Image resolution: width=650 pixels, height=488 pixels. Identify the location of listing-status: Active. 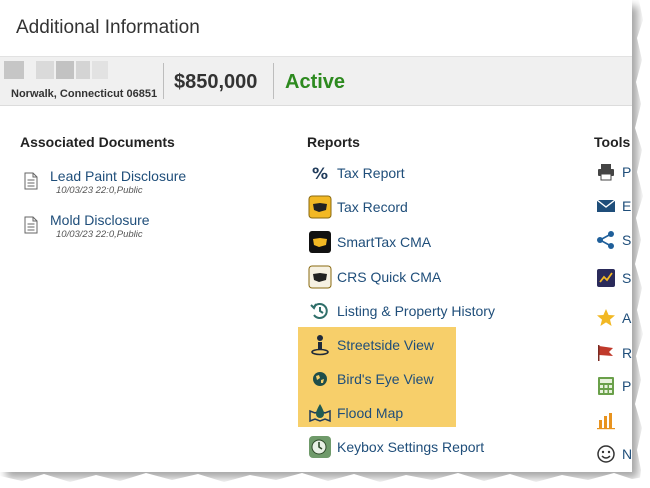
(315, 82).